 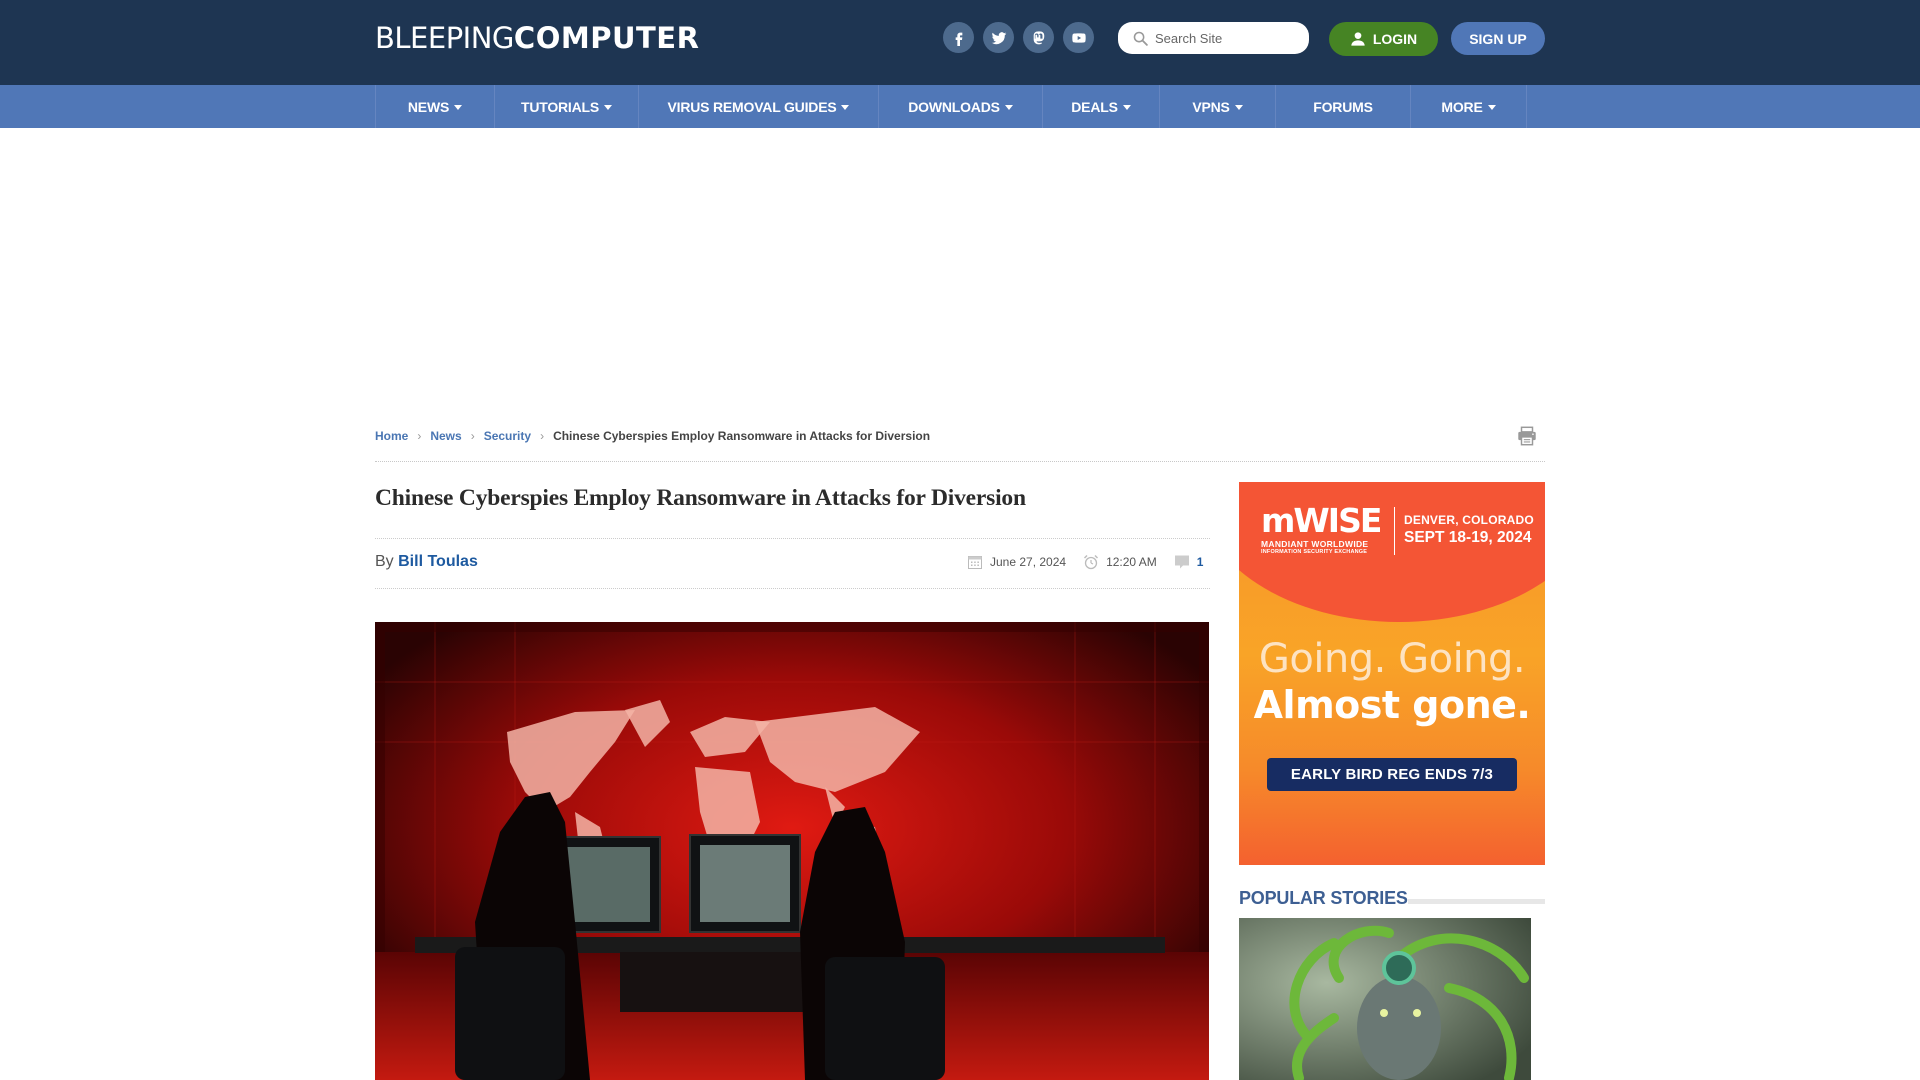 I want to click on nav-item-downloads: DOWNLOADS, so click(x=961, y=106).